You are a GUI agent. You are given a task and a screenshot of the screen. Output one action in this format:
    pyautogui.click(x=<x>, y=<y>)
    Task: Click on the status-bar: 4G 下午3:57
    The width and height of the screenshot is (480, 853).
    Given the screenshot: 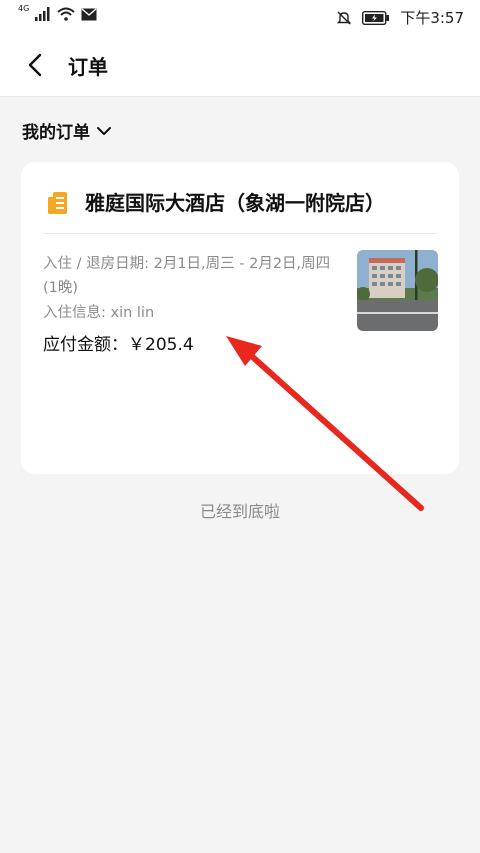 What is the action you would take?
    pyautogui.click(x=240, y=17)
    